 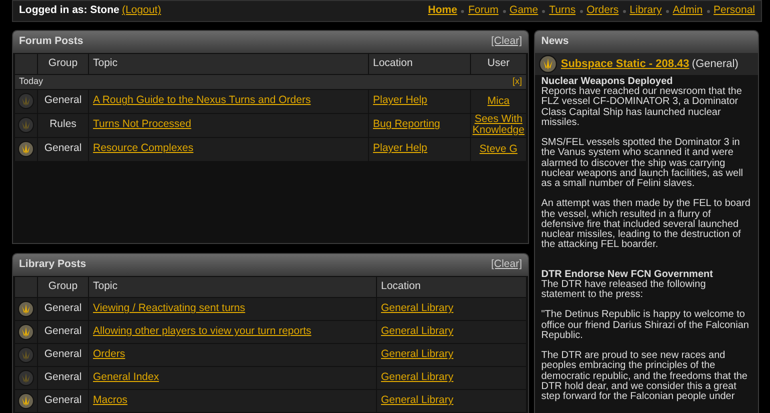 I want to click on nav-link: Orders, so click(x=602, y=11).